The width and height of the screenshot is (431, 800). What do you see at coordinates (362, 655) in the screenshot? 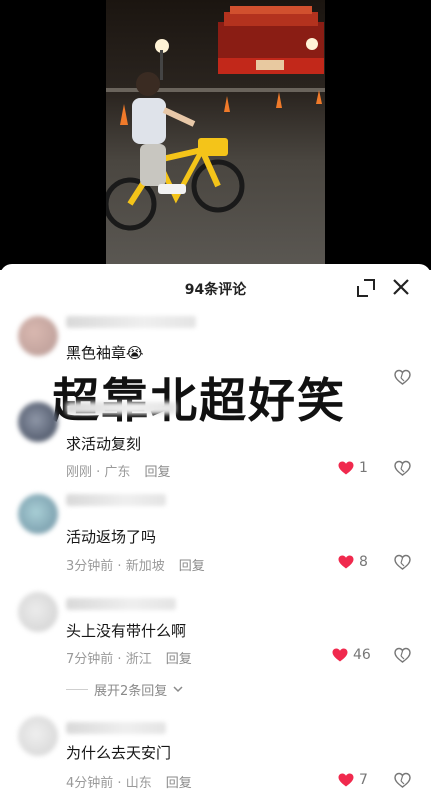
I see `like-count: 46` at bounding box center [362, 655].